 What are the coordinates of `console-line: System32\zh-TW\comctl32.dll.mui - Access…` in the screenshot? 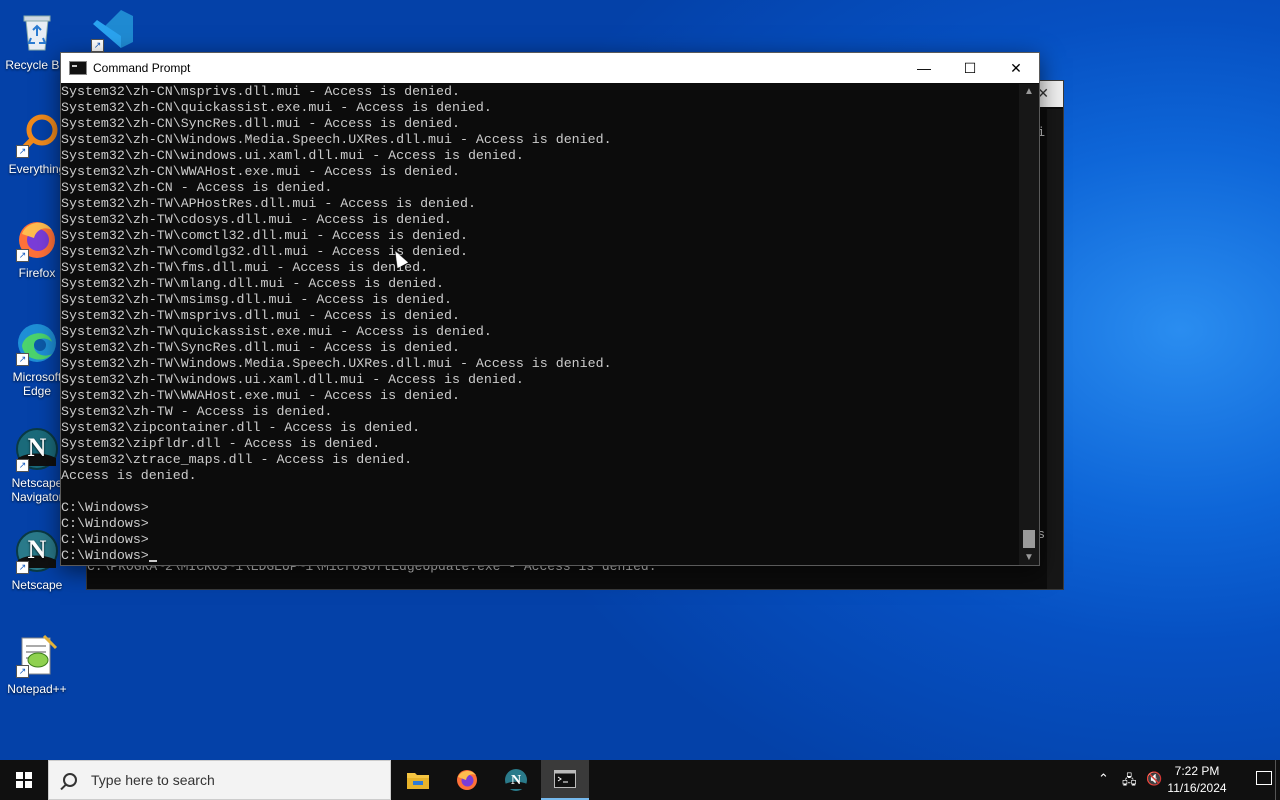 It's located at (264, 235).